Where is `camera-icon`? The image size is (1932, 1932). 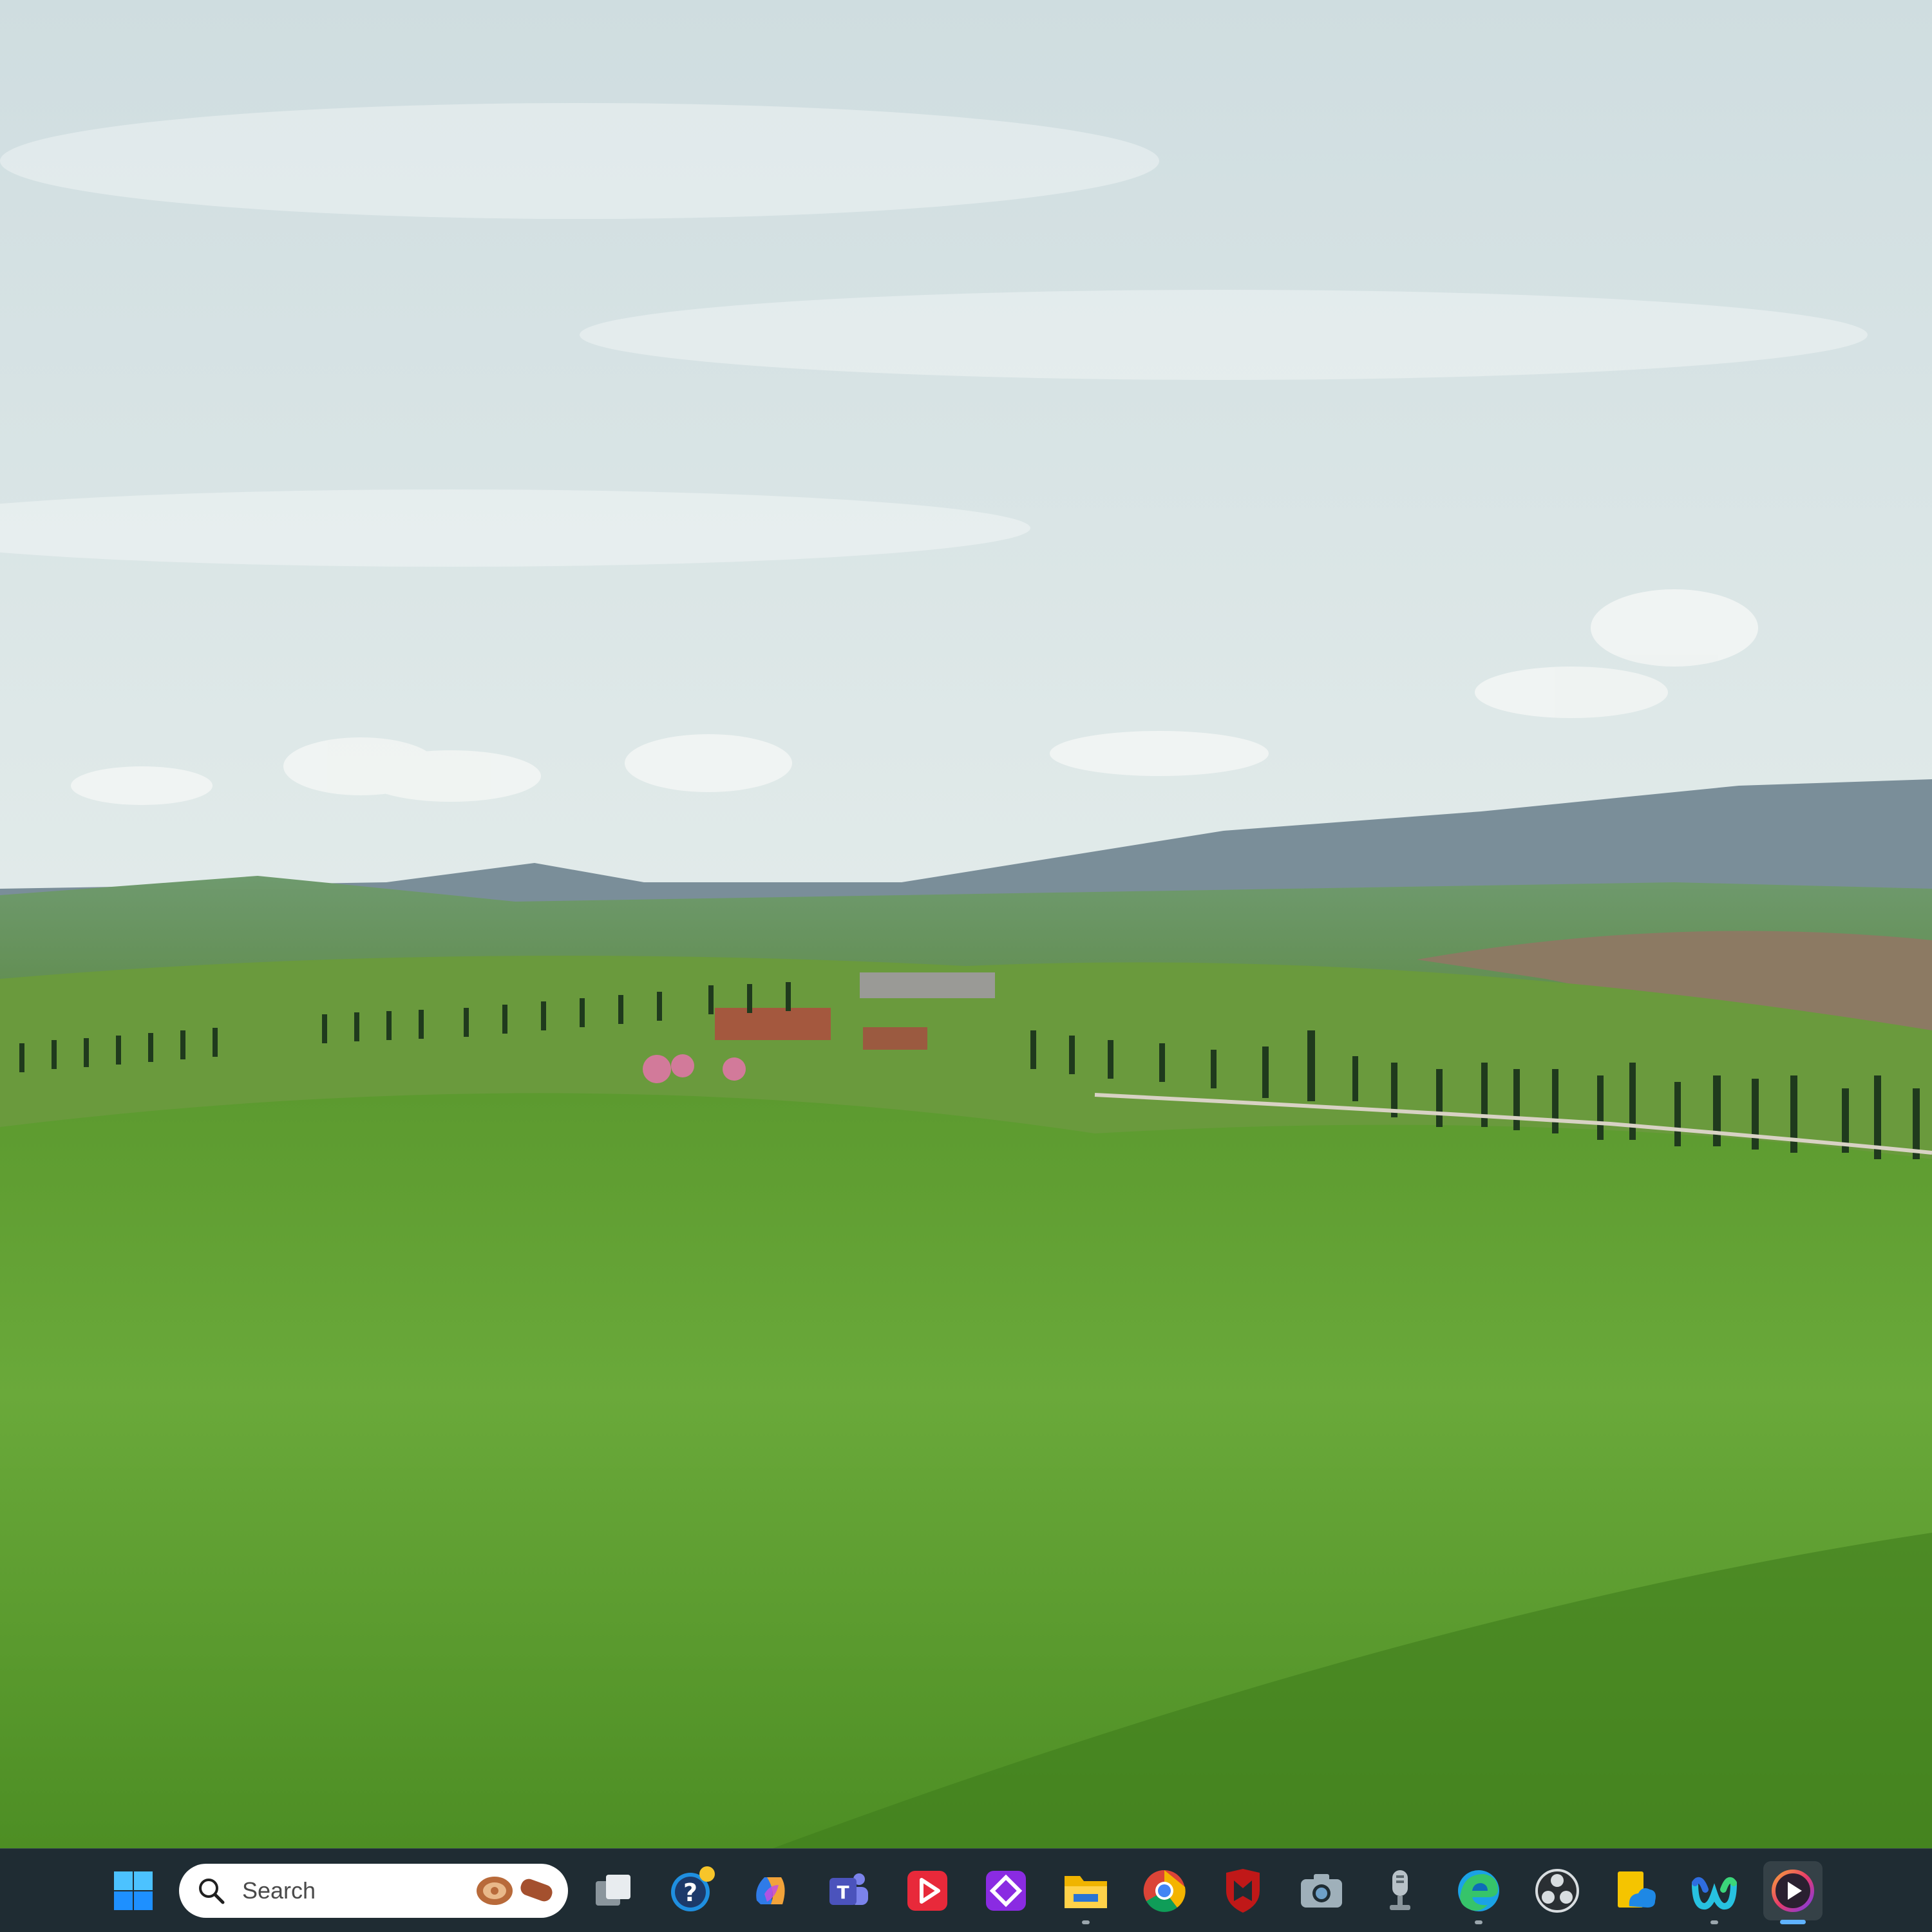 camera-icon is located at coordinates (1321, 1891).